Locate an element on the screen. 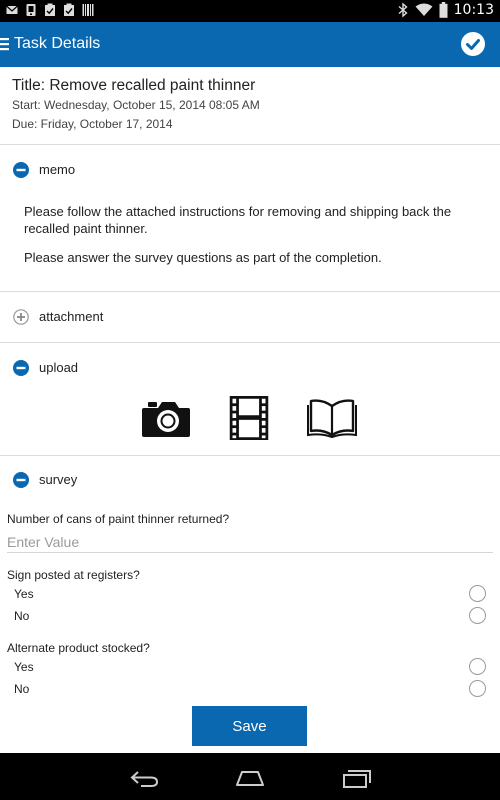  section-label: upload is located at coordinates (59, 367).